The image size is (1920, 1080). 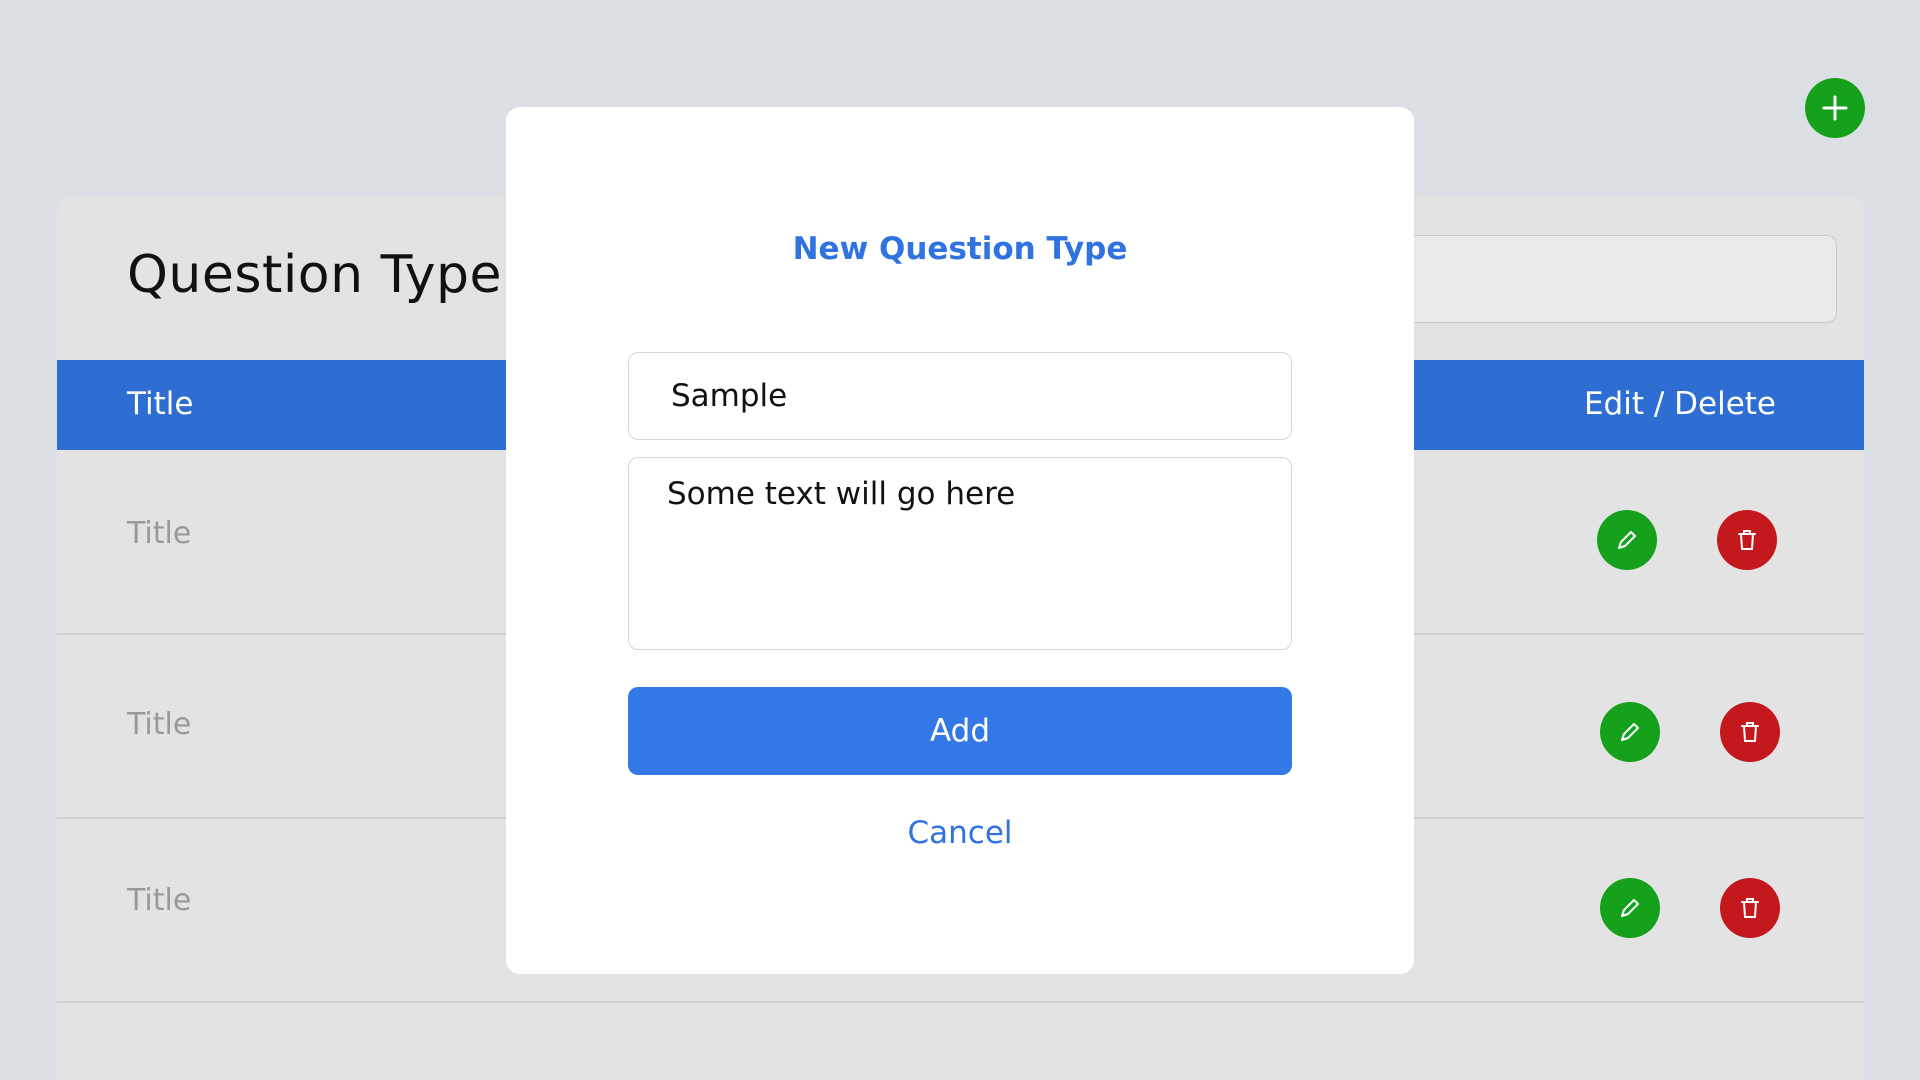 What do you see at coordinates (960, 833) in the screenshot?
I see `cancel-button: Cancel` at bounding box center [960, 833].